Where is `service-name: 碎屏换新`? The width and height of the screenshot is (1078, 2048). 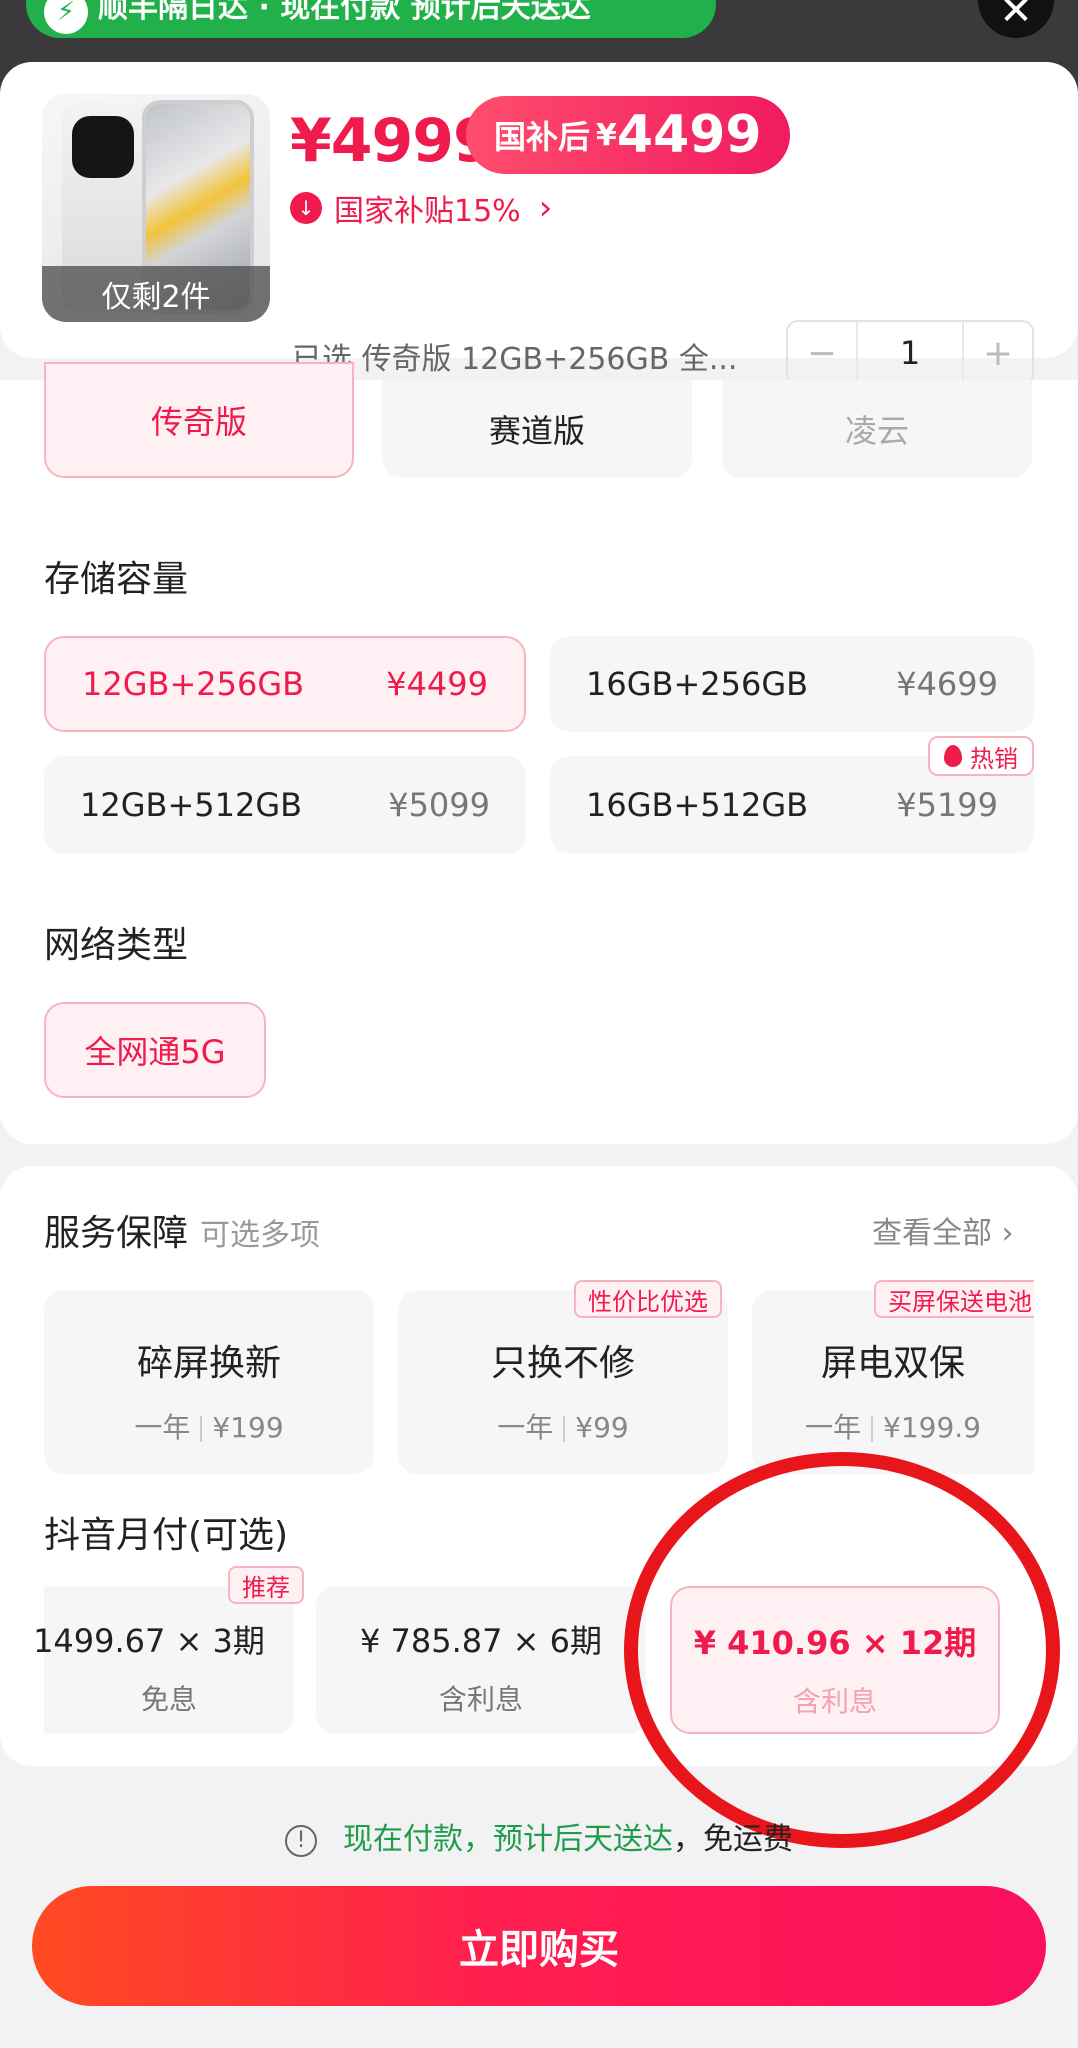
service-name: 碎屏换新 is located at coordinates (208, 1363).